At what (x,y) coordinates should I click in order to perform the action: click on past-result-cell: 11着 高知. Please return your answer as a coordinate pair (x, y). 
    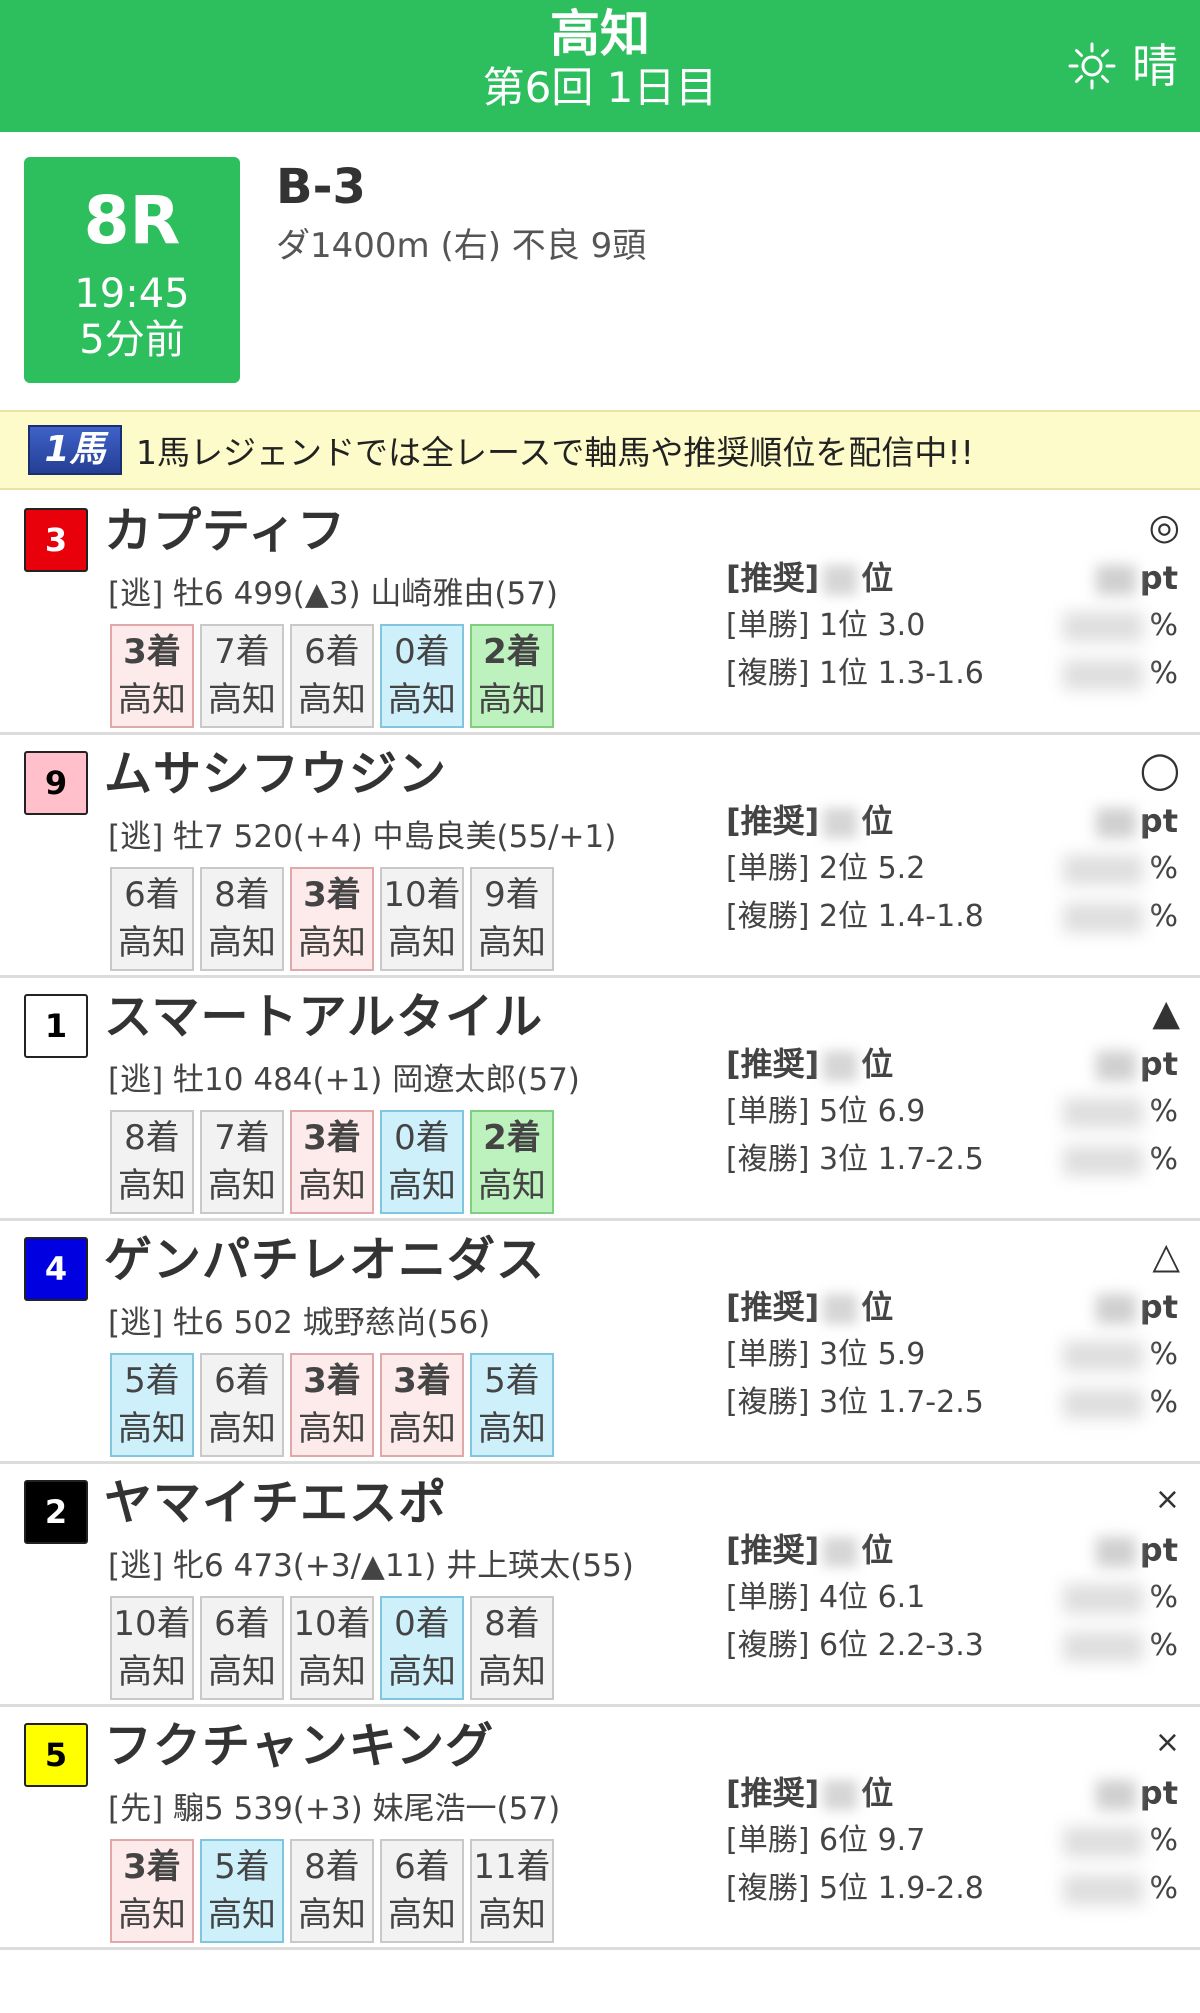
    Looking at the image, I should click on (512, 1891).